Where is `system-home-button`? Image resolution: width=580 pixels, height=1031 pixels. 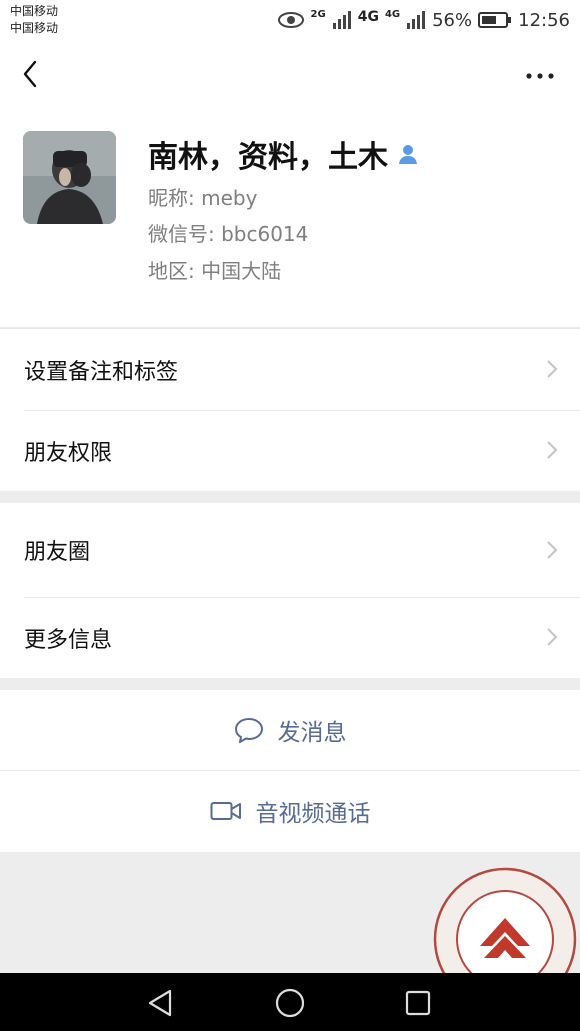 system-home-button is located at coordinates (290, 1003).